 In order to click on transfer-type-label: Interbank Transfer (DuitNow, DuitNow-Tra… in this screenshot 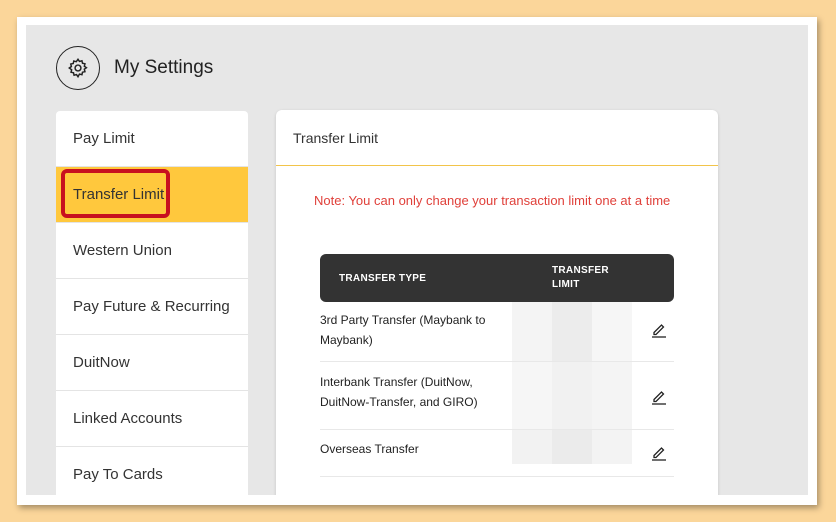, I will do `click(399, 392)`.